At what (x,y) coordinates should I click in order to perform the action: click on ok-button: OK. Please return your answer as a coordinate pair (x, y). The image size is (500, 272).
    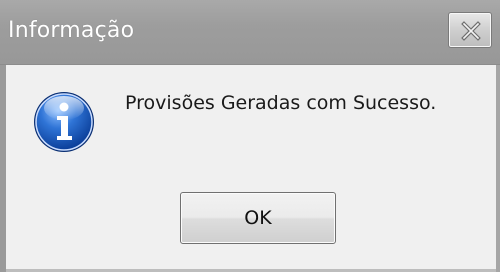
    Looking at the image, I should click on (258, 218).